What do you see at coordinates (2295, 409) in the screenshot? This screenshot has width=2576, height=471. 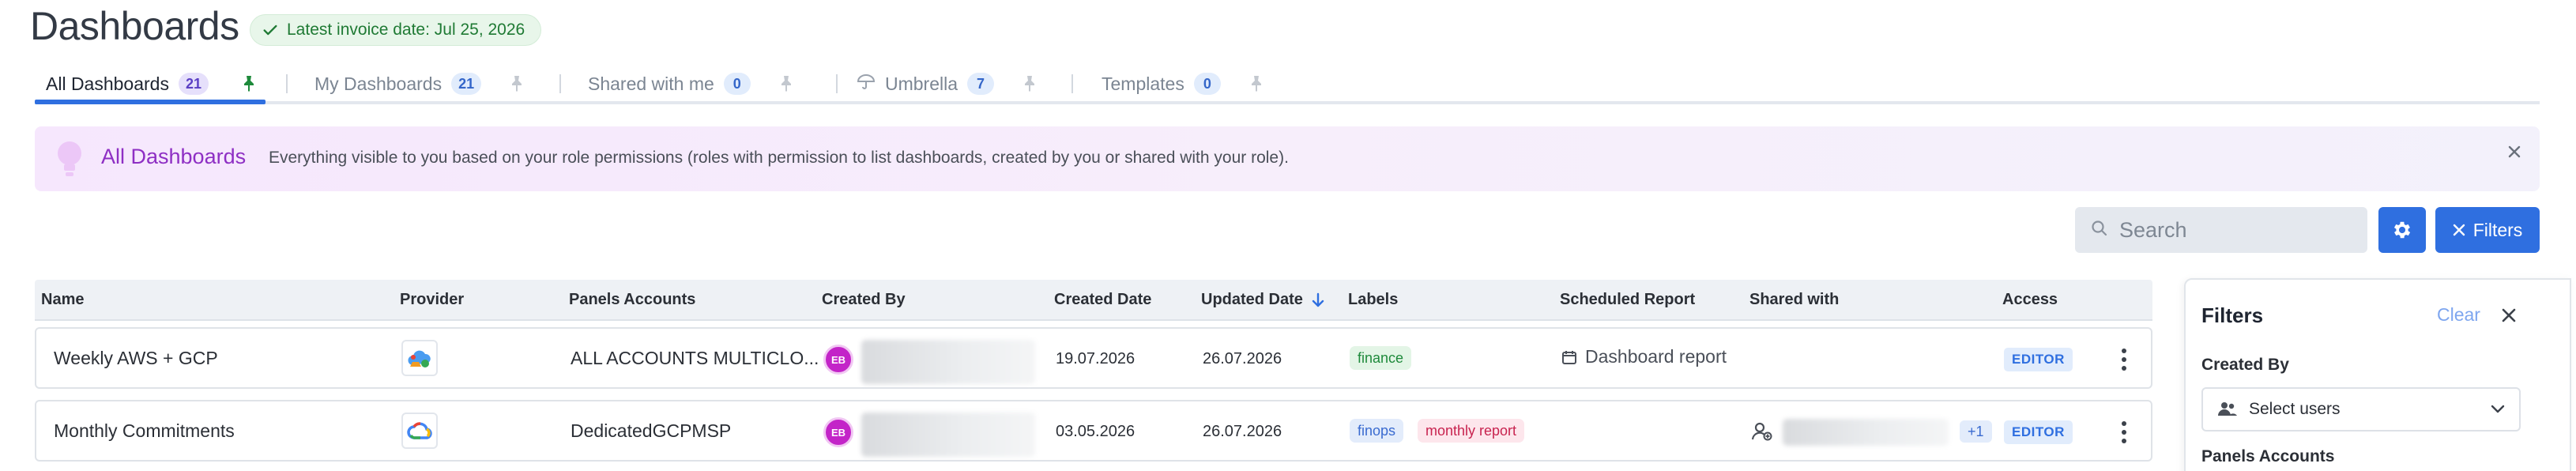 I see `created-by-select-value: Select users` at bounding box center [2295, 409].